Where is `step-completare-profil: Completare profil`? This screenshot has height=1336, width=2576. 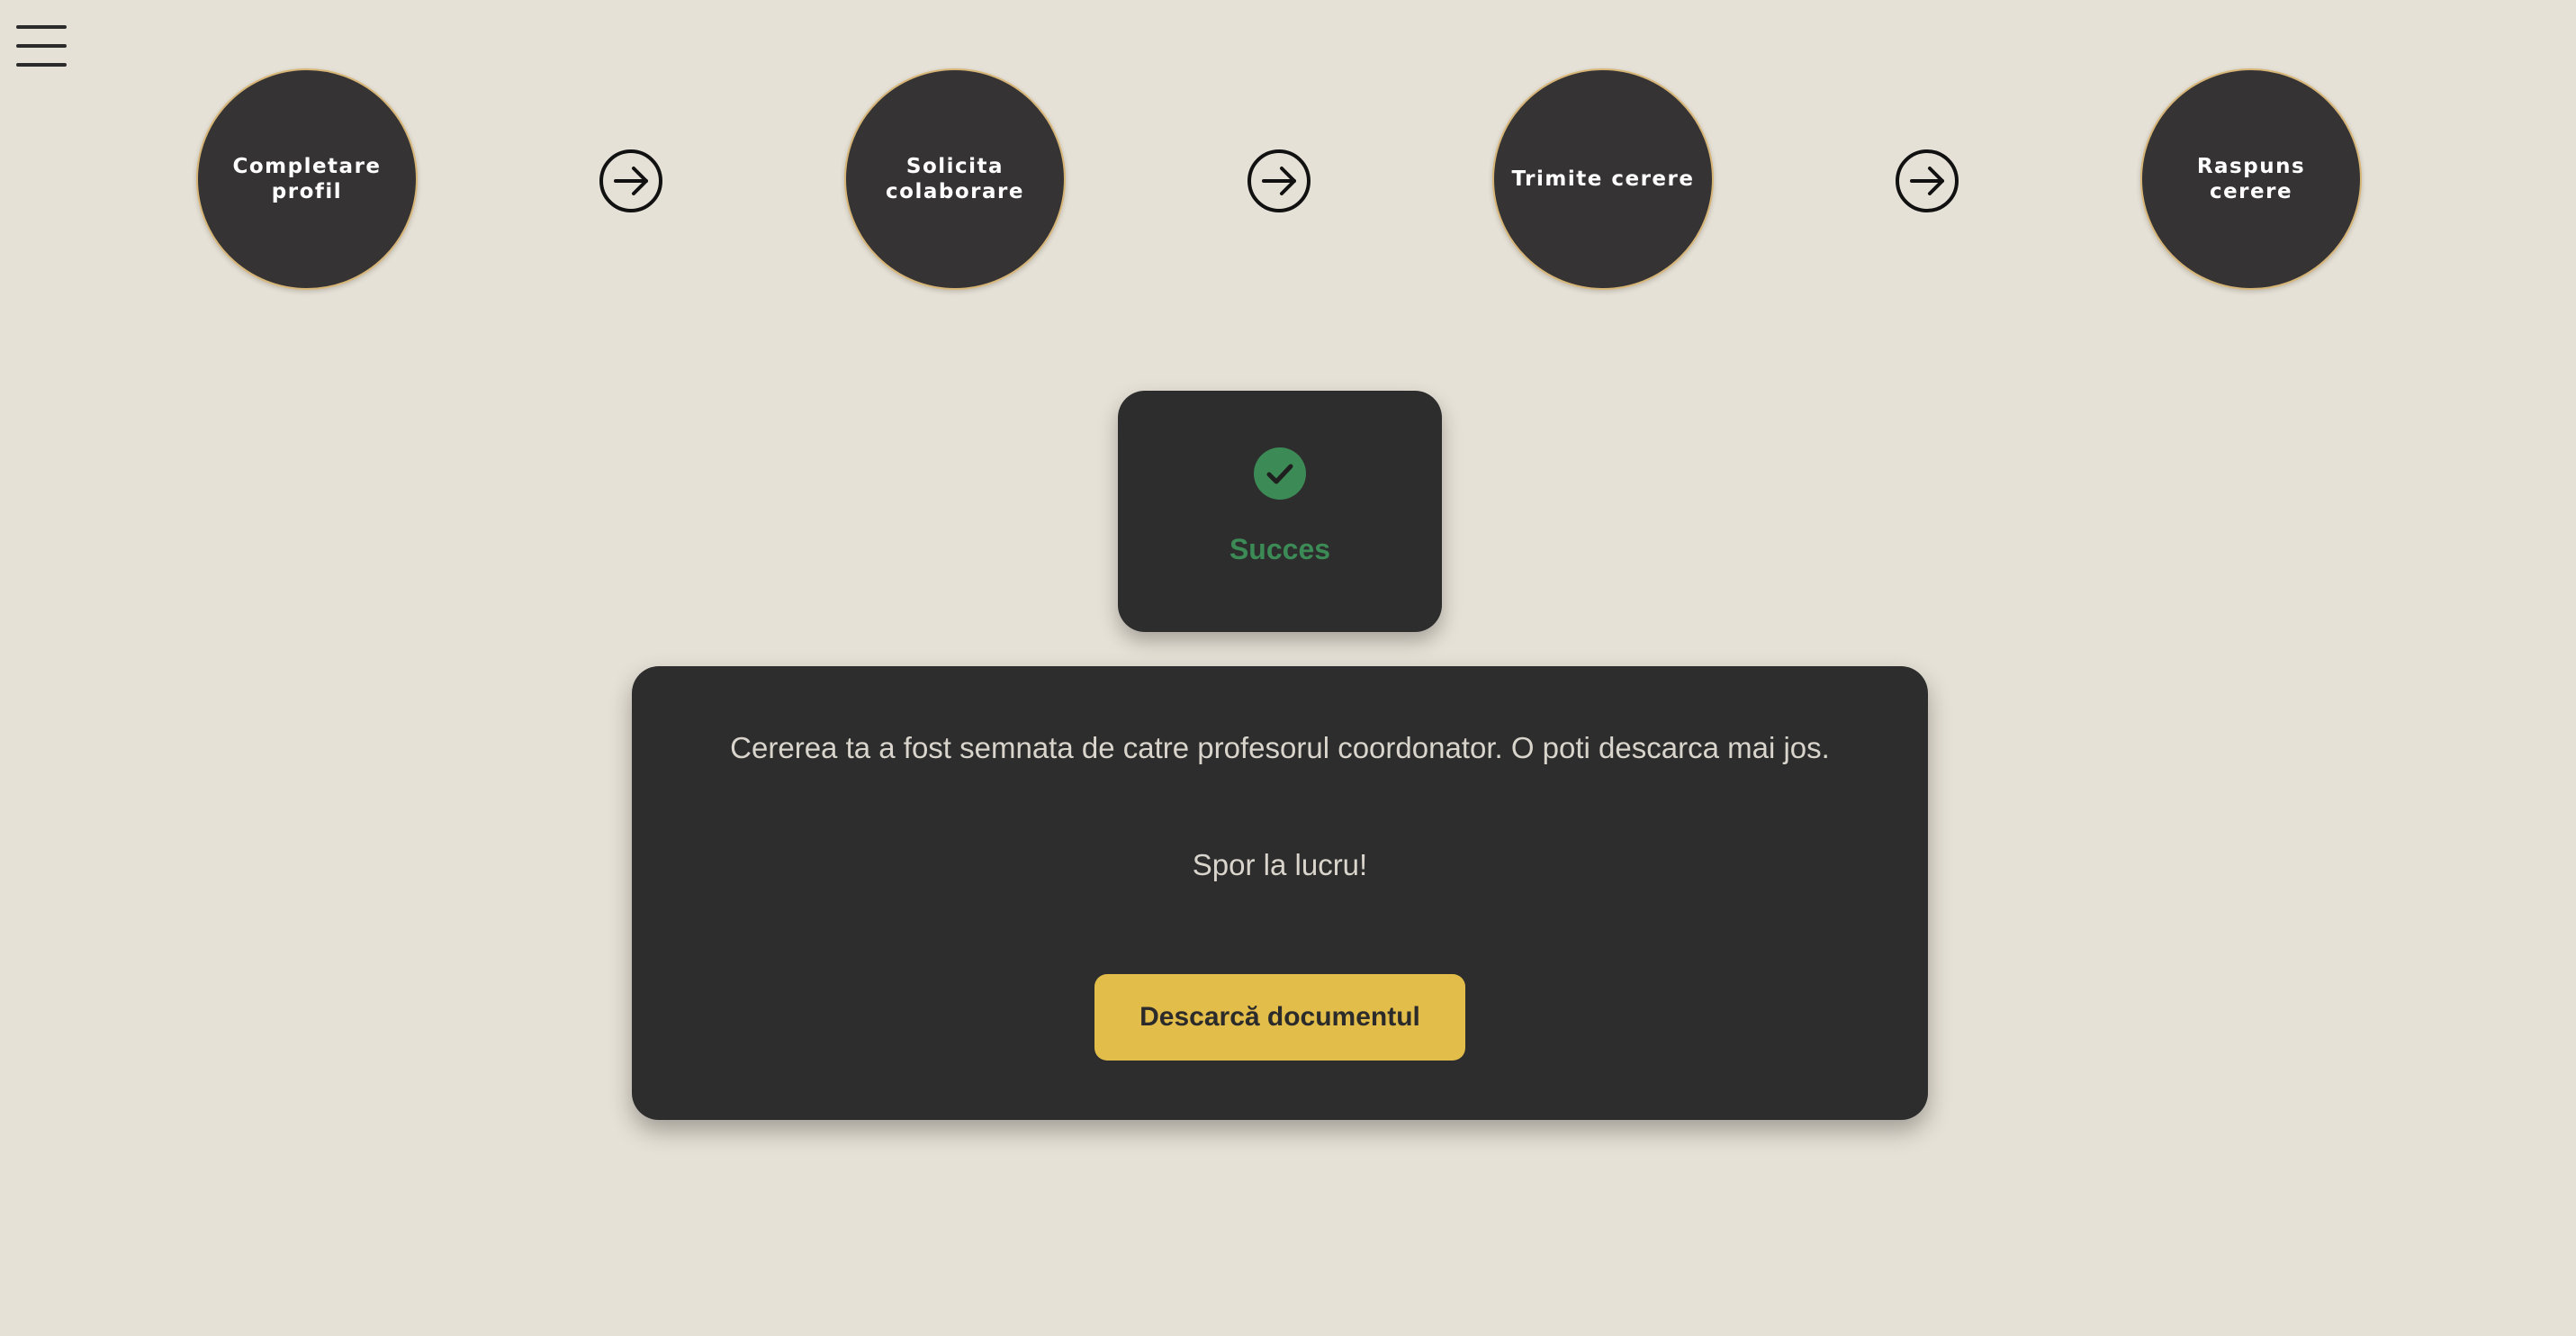
step-completare-profil: Completare profil is located at coordinates (307, 179).